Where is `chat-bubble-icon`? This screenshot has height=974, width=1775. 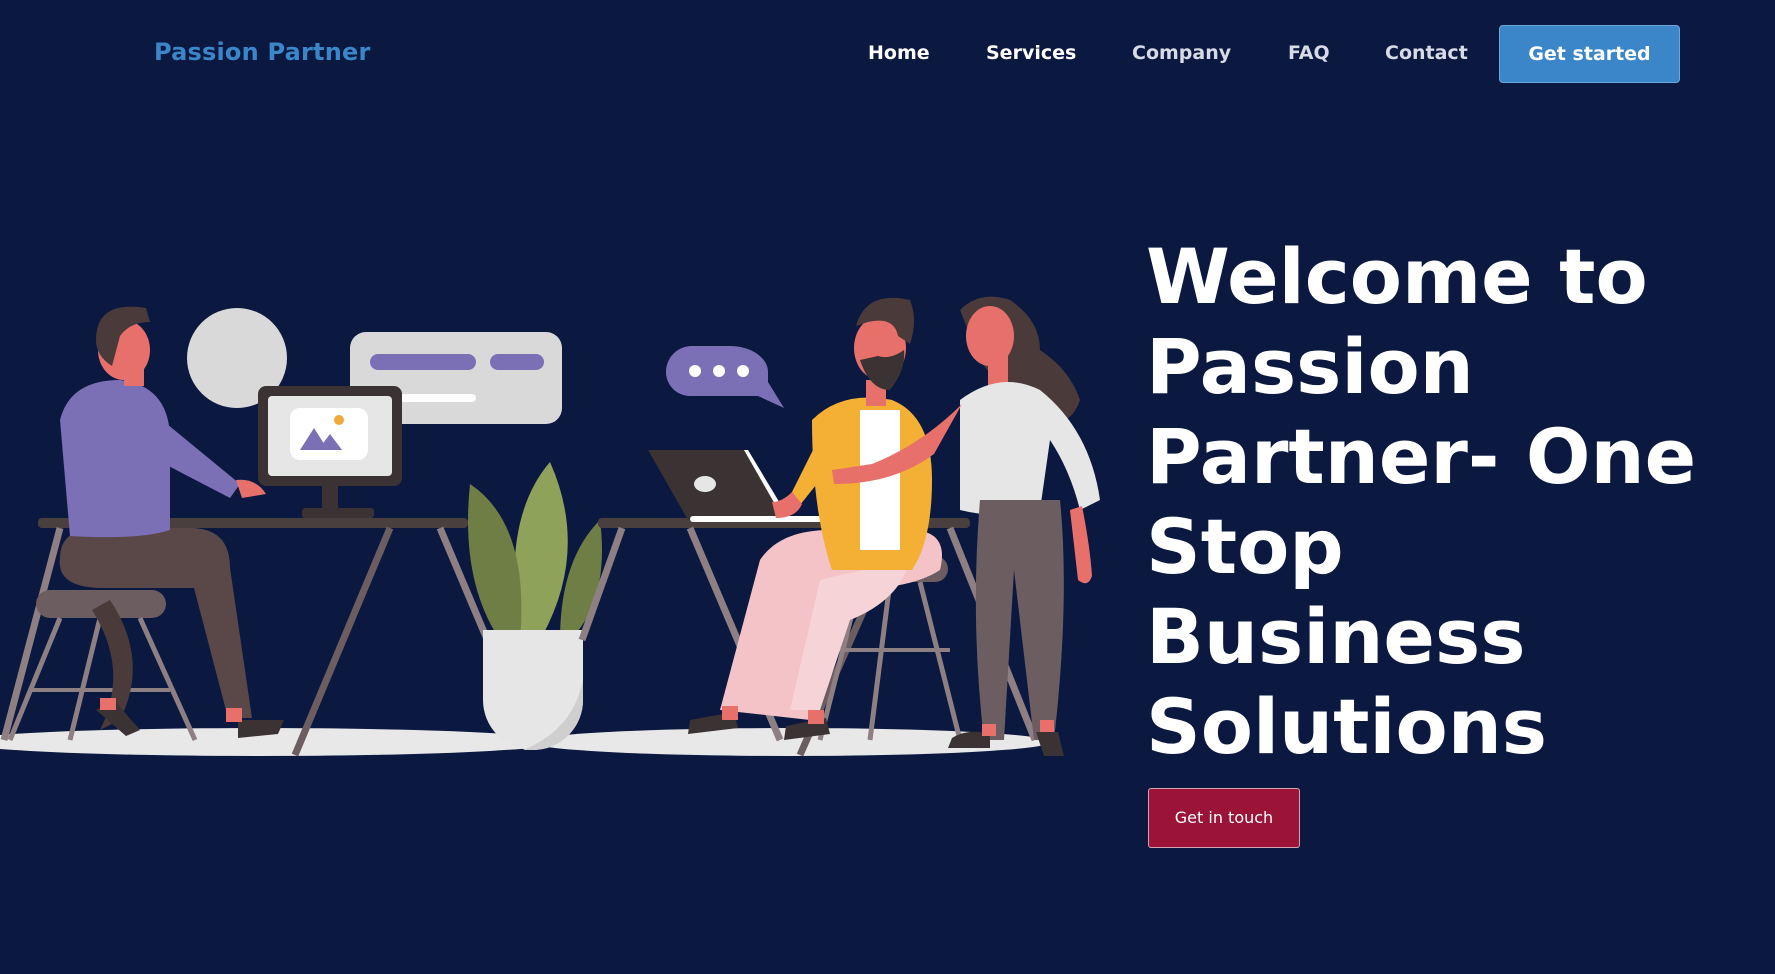 chat-bubble-icon is located at coordinates (725, 377).